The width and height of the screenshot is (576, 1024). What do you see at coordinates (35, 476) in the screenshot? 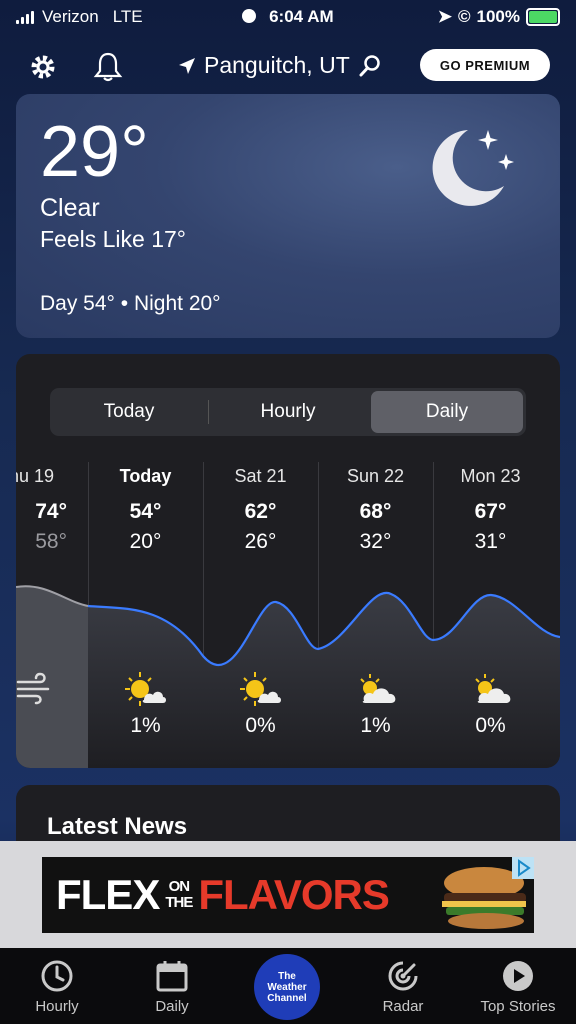
I see `day-label: hu 19` at bounding box center [35, 476].